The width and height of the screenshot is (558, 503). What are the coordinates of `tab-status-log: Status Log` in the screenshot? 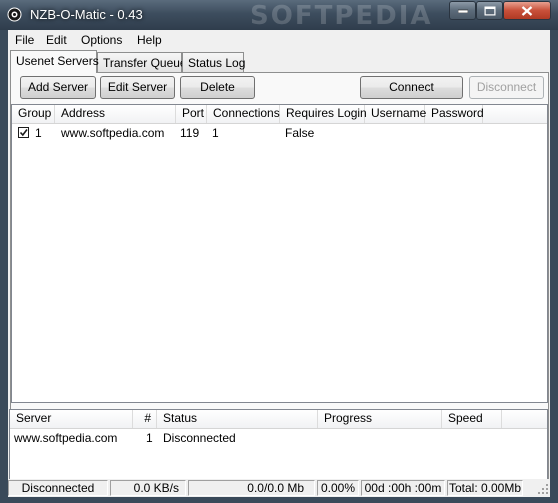 It's located at (214, 62).